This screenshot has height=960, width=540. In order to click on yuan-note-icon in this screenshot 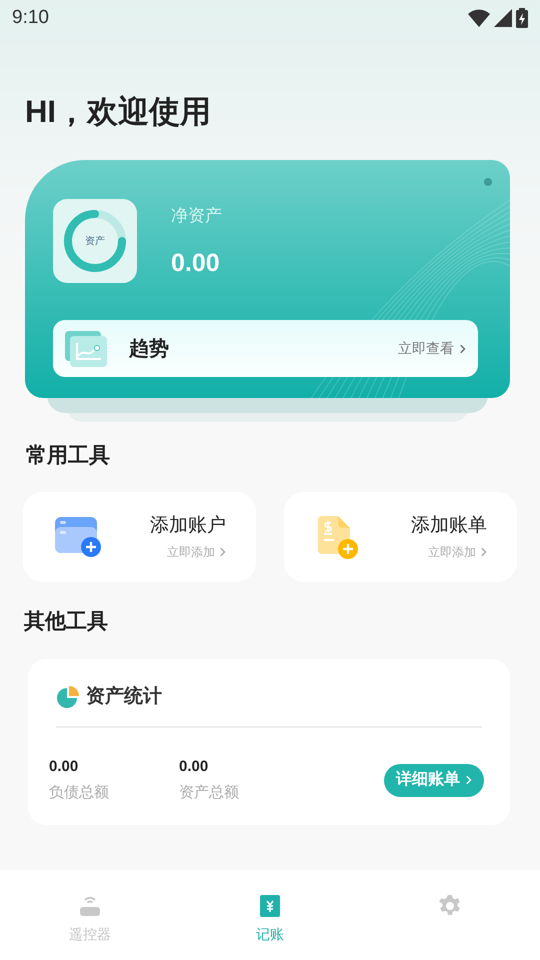, I will do `click(270, 906)`.